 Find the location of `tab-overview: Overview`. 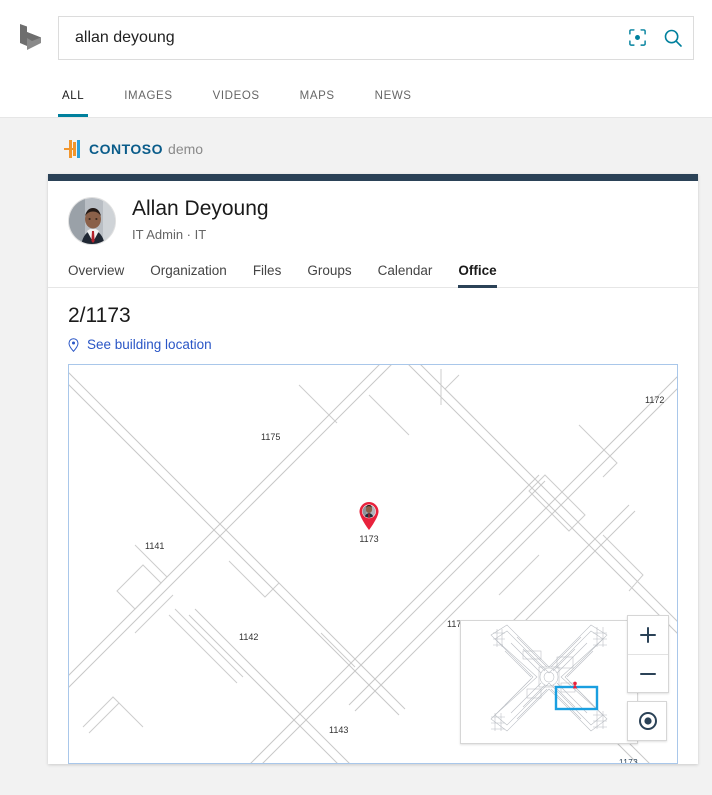

tab-overview: Overview is located at coordinates (96, 275).